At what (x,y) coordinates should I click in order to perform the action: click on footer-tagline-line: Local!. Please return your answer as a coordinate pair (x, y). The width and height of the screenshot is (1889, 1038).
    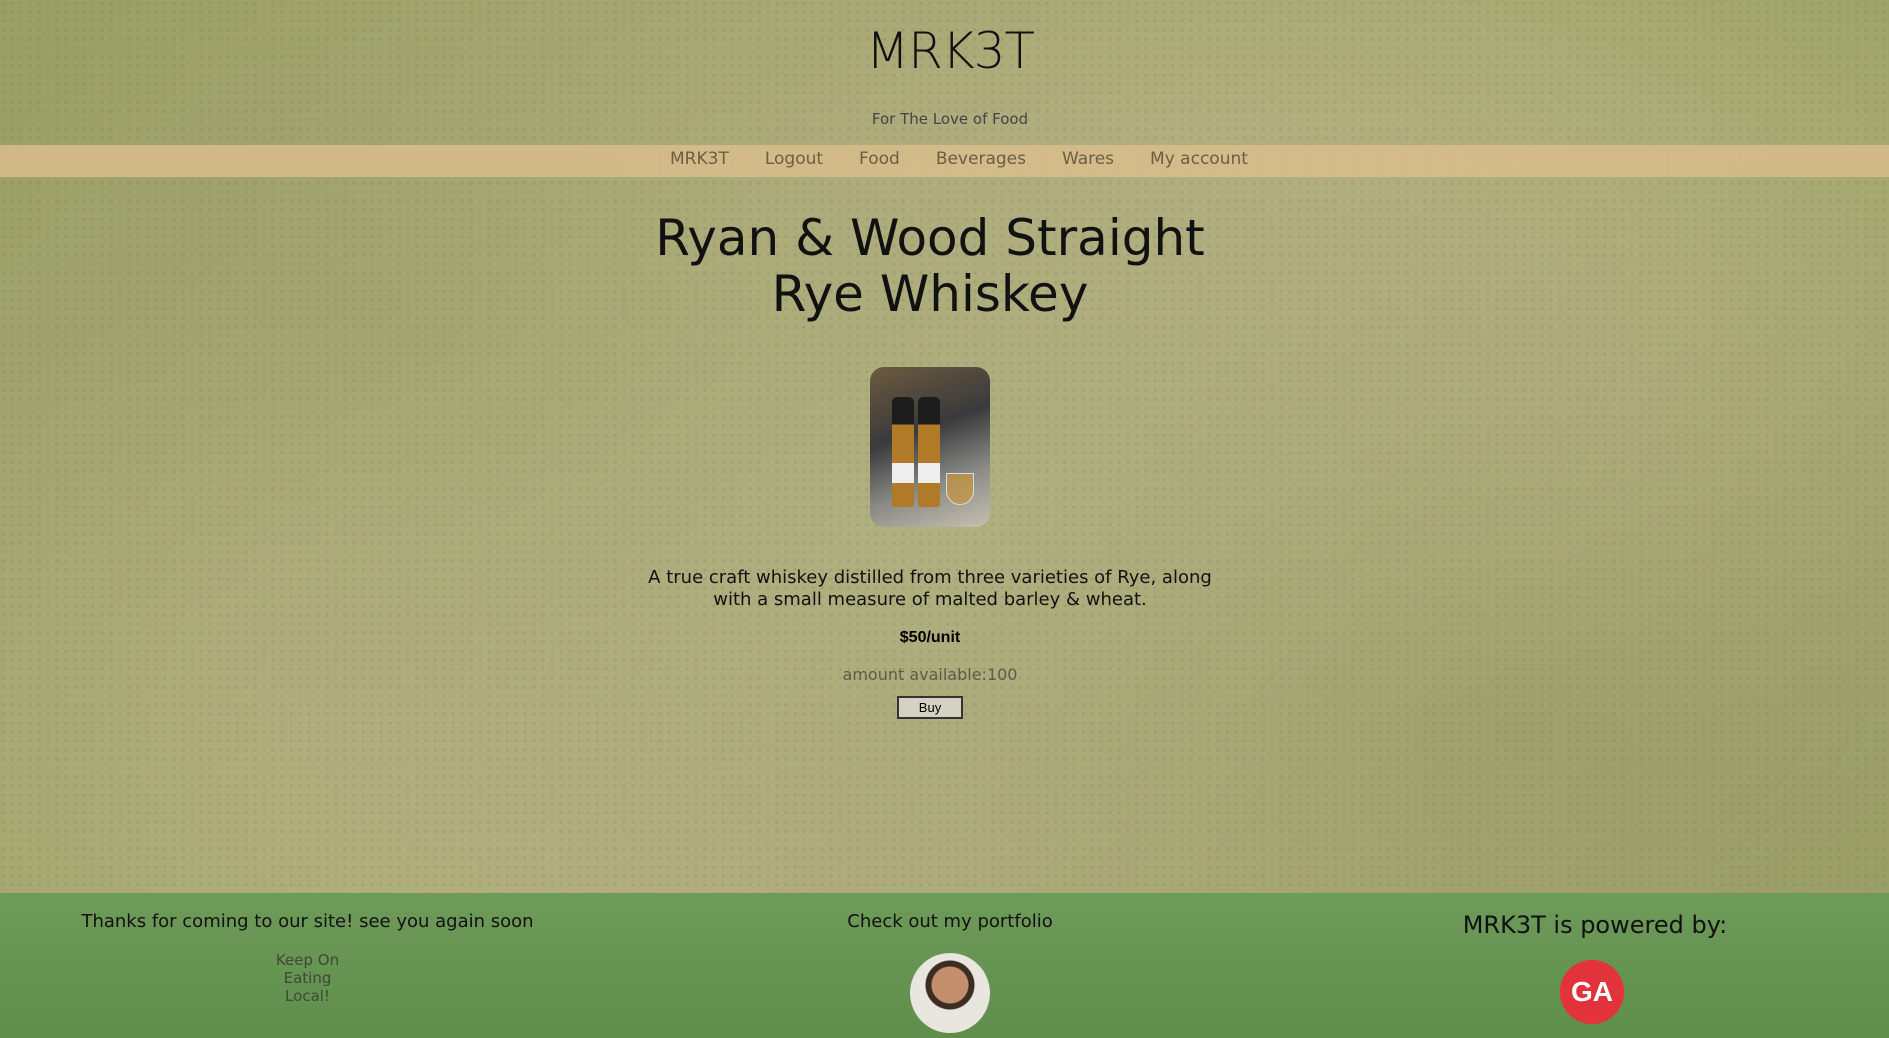
    Looking at the image, I should click on (307, 996).